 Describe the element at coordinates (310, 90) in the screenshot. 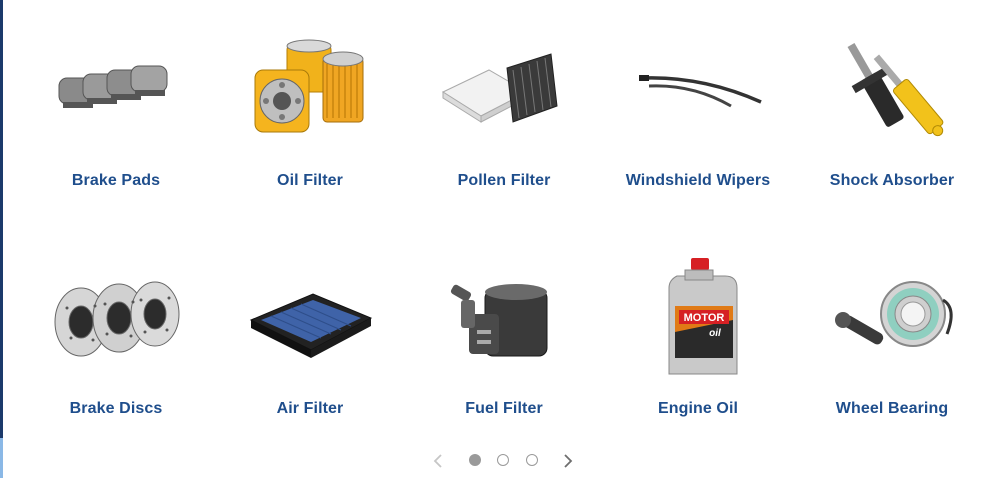

I see `oil-filter-icon` at that location.